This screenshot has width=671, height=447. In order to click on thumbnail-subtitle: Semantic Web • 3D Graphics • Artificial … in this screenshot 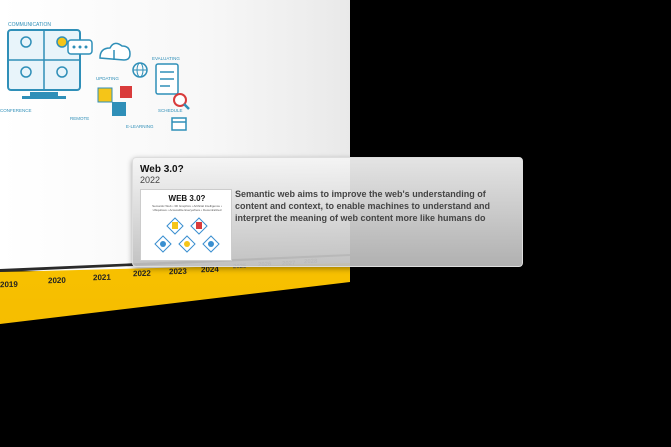, I will do `click(187, 208)`.